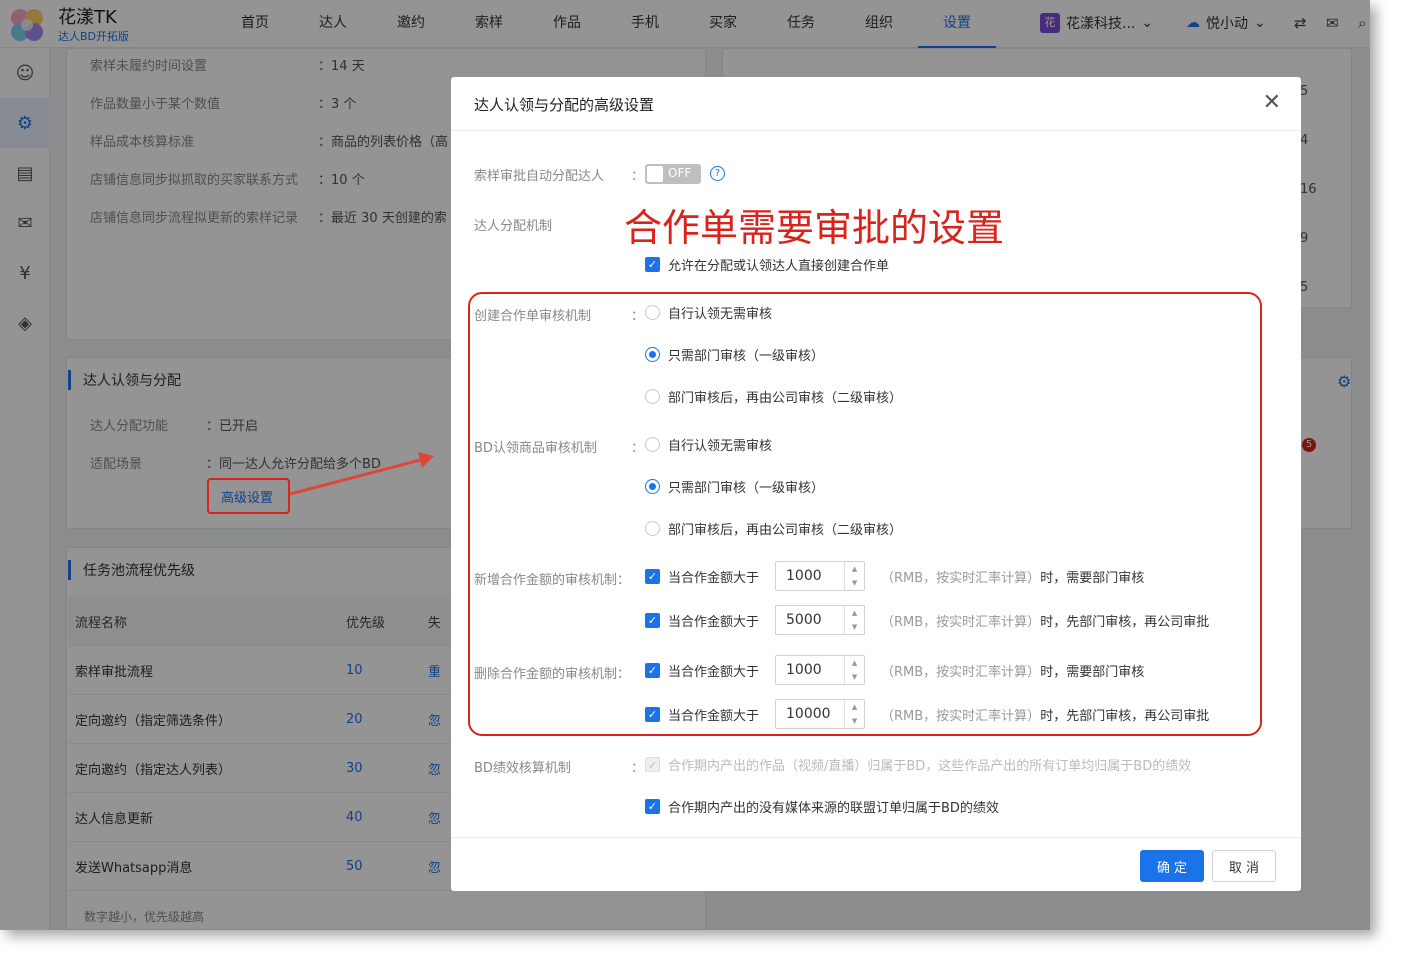 Image resolution: width=1404 pixels, height=968 pixels. I want to click on annotation-arrow-icon, so click(361, 474).